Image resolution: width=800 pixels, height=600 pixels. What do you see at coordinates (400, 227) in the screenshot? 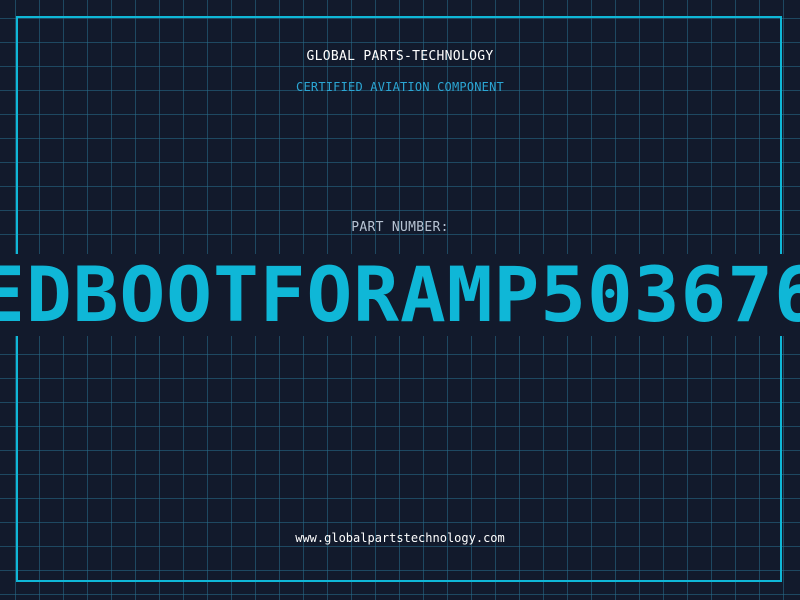
I see `part-number-label: PART NUMBER:` at bounding box center [400, 227].